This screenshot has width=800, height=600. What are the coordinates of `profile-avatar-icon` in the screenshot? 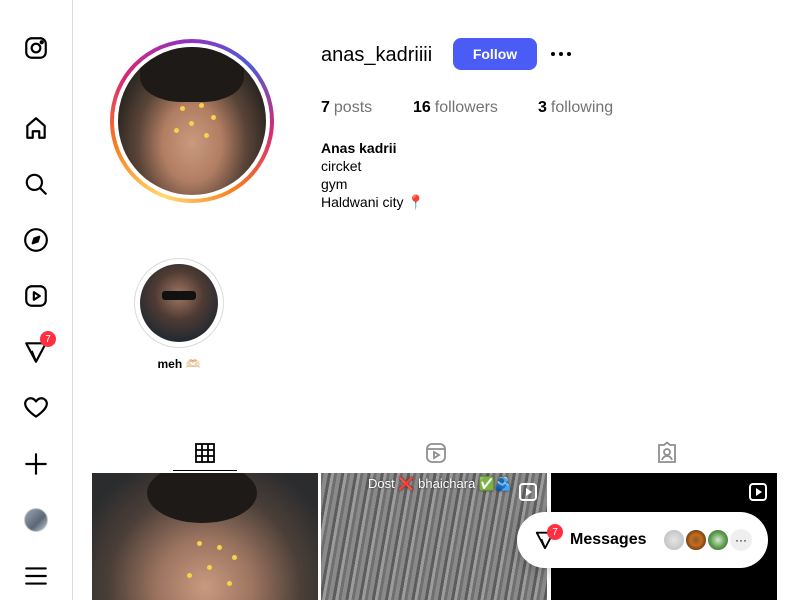 It's located at (36, 520).